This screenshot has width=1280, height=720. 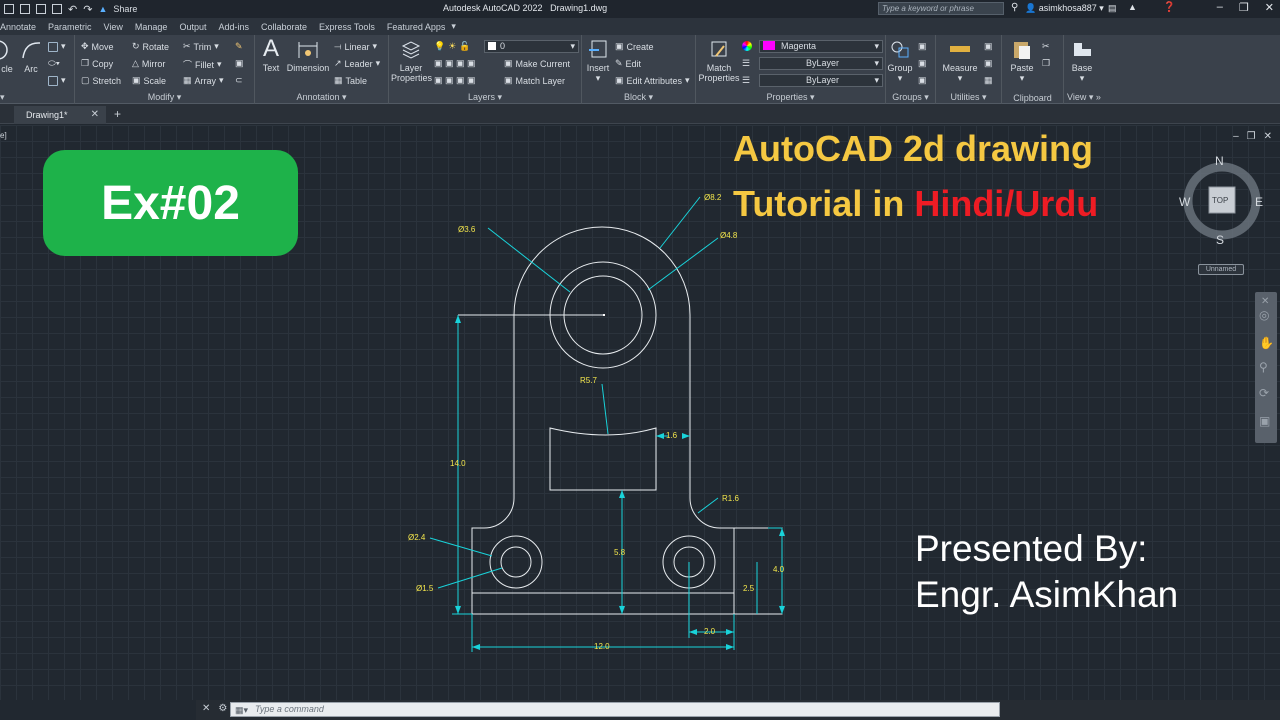 What do you see at coordinates (321, 97) in the screenshot?
I see `annotation-panel-title: Annotation ▾` at bounding box center [321, 97].